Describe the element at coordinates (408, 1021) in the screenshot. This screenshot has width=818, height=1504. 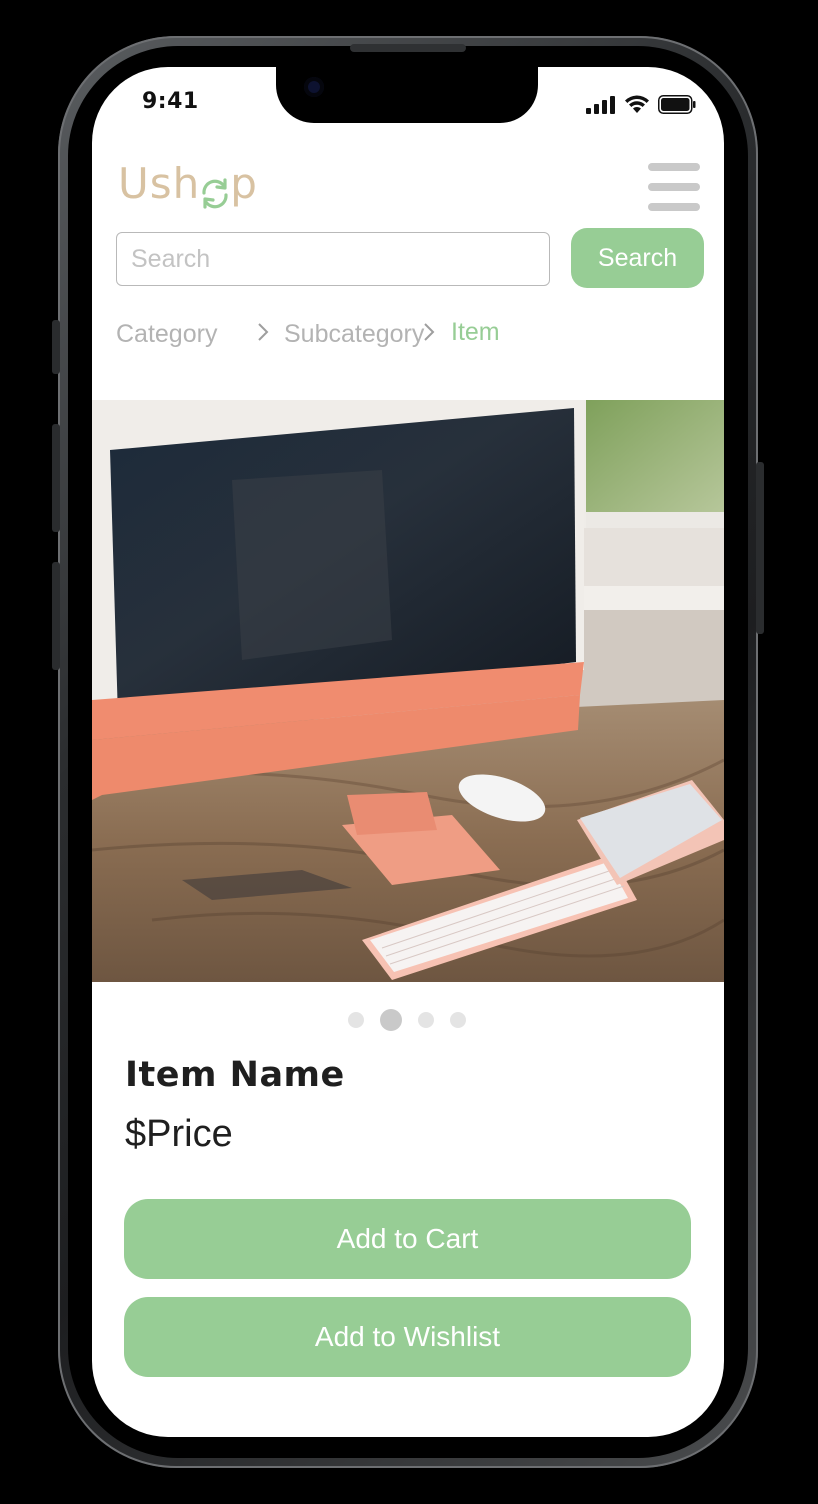
I see `carousel-dots` at that location.